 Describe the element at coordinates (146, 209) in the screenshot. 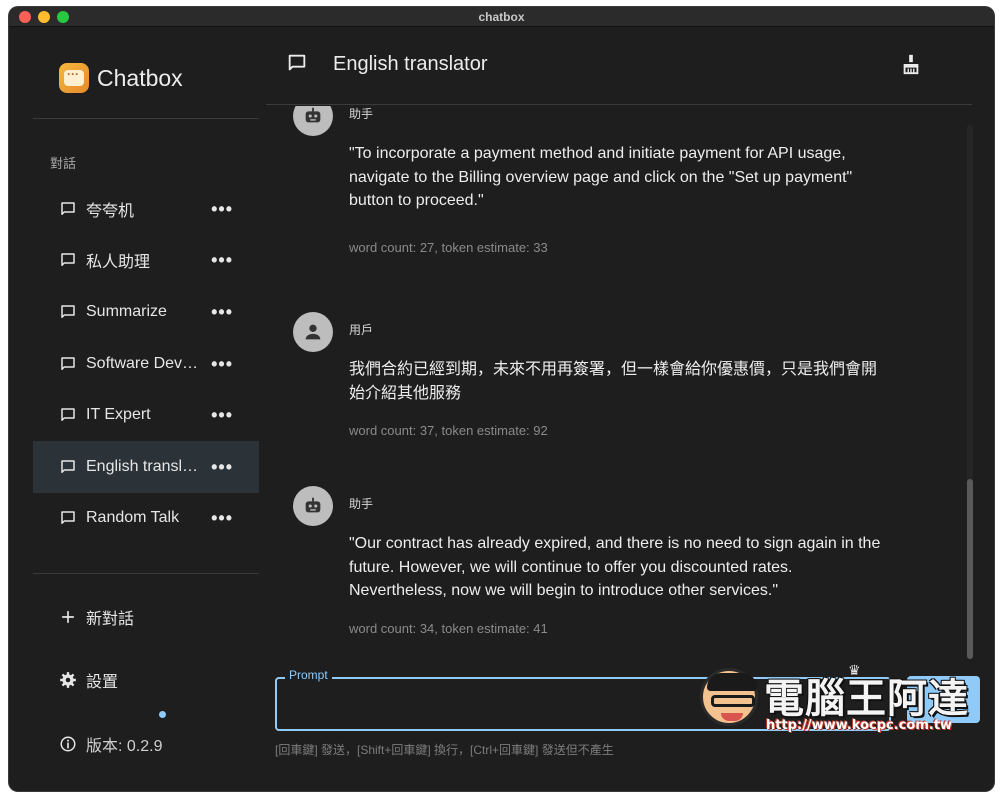

I see `conversation-item: 夸夸机 •••` at that location.